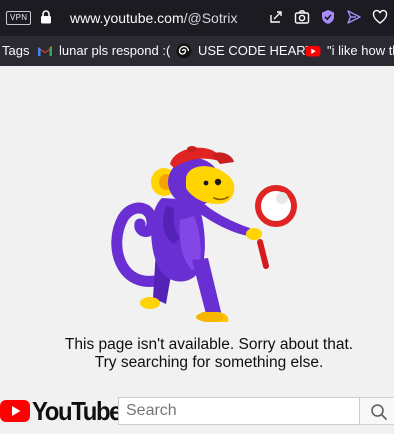 This screenshot has width=394, height=434. What do you see at coordinates (256, 50) in the screenshot?
I see `bookmark-label: USE CODE HEART` at bounding box center [256, 50].